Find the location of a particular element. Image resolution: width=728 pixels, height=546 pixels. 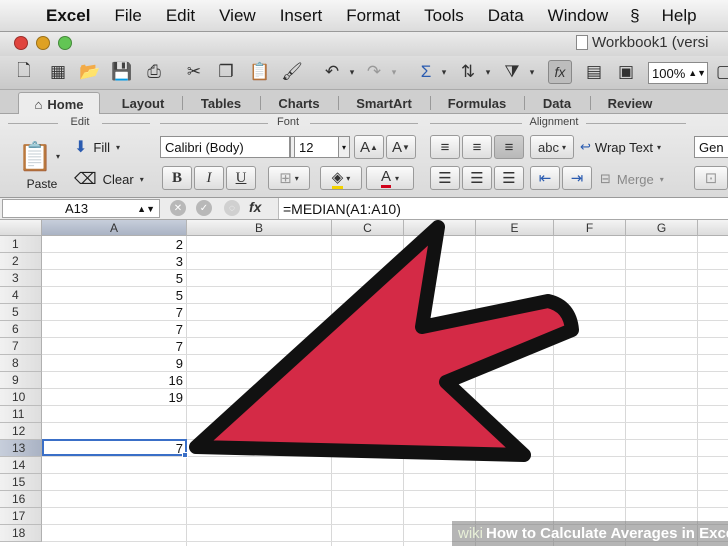

bold-button: B is located at coordinates (177, 178).